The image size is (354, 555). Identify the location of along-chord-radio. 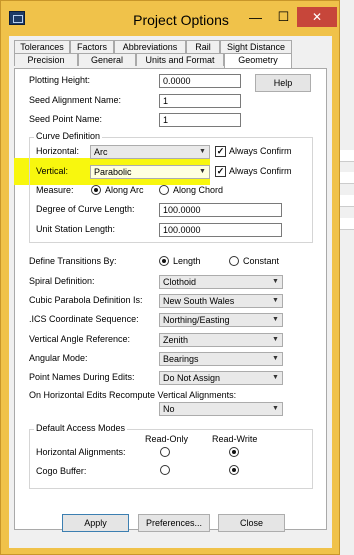
(164, 190).